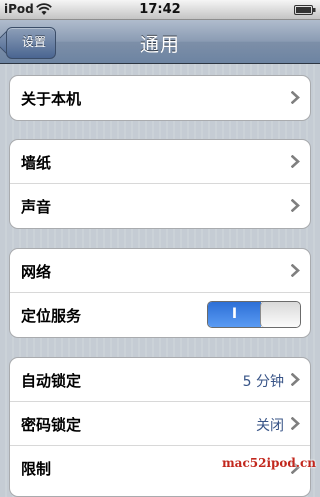  Describe the element at coordinates (270, 426) in the screenshot. I see `row-value: 关闭` at that location.